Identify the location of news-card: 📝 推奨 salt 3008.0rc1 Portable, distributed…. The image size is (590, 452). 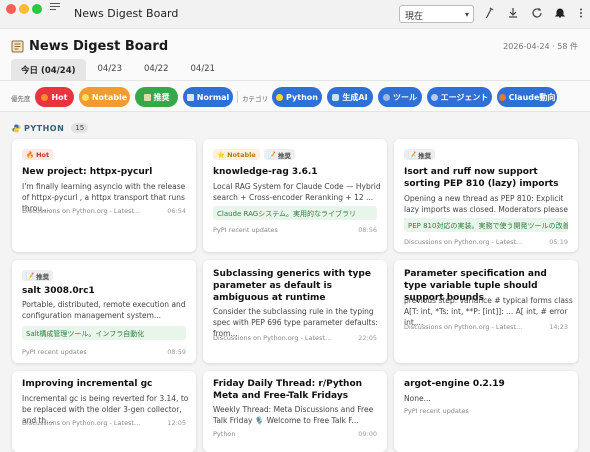
(104, 311).